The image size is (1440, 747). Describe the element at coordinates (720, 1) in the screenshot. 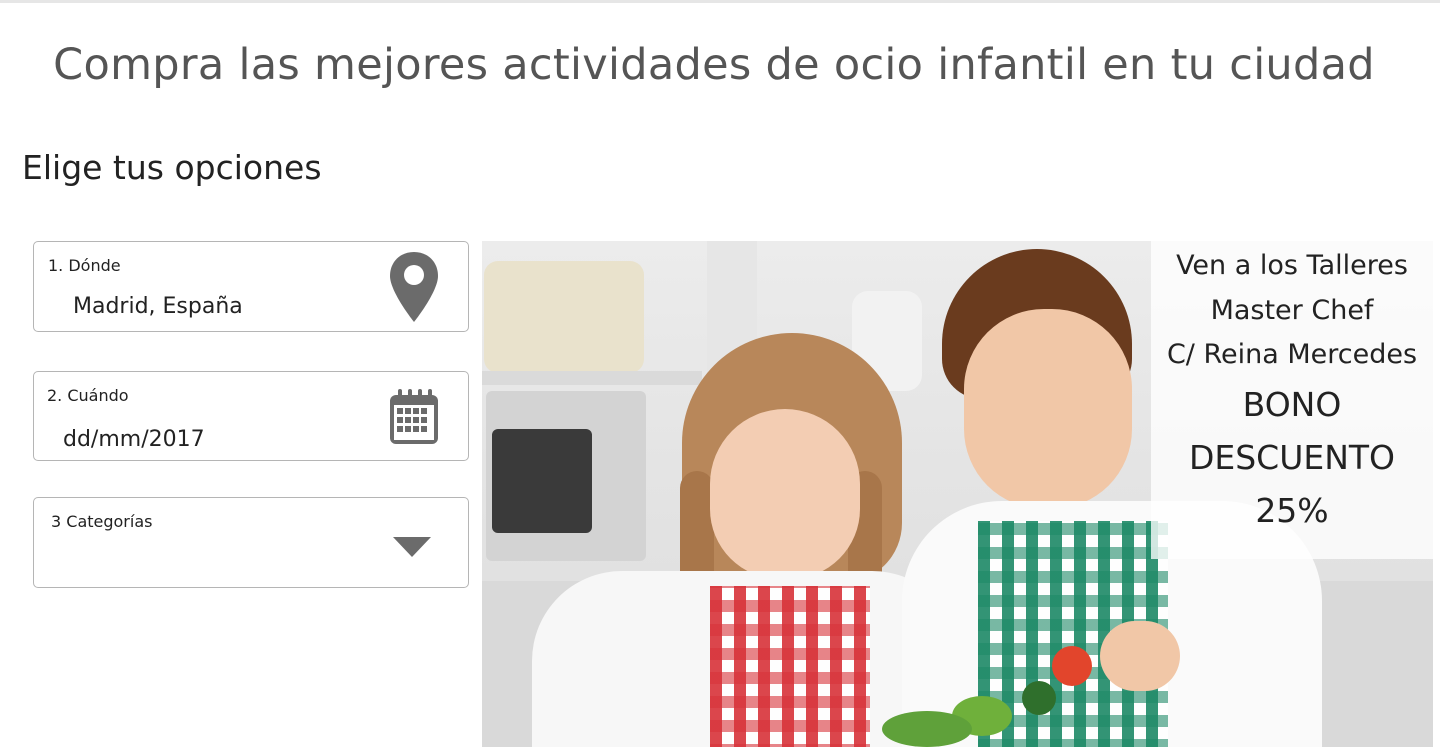

I see `top-divider` at that location.